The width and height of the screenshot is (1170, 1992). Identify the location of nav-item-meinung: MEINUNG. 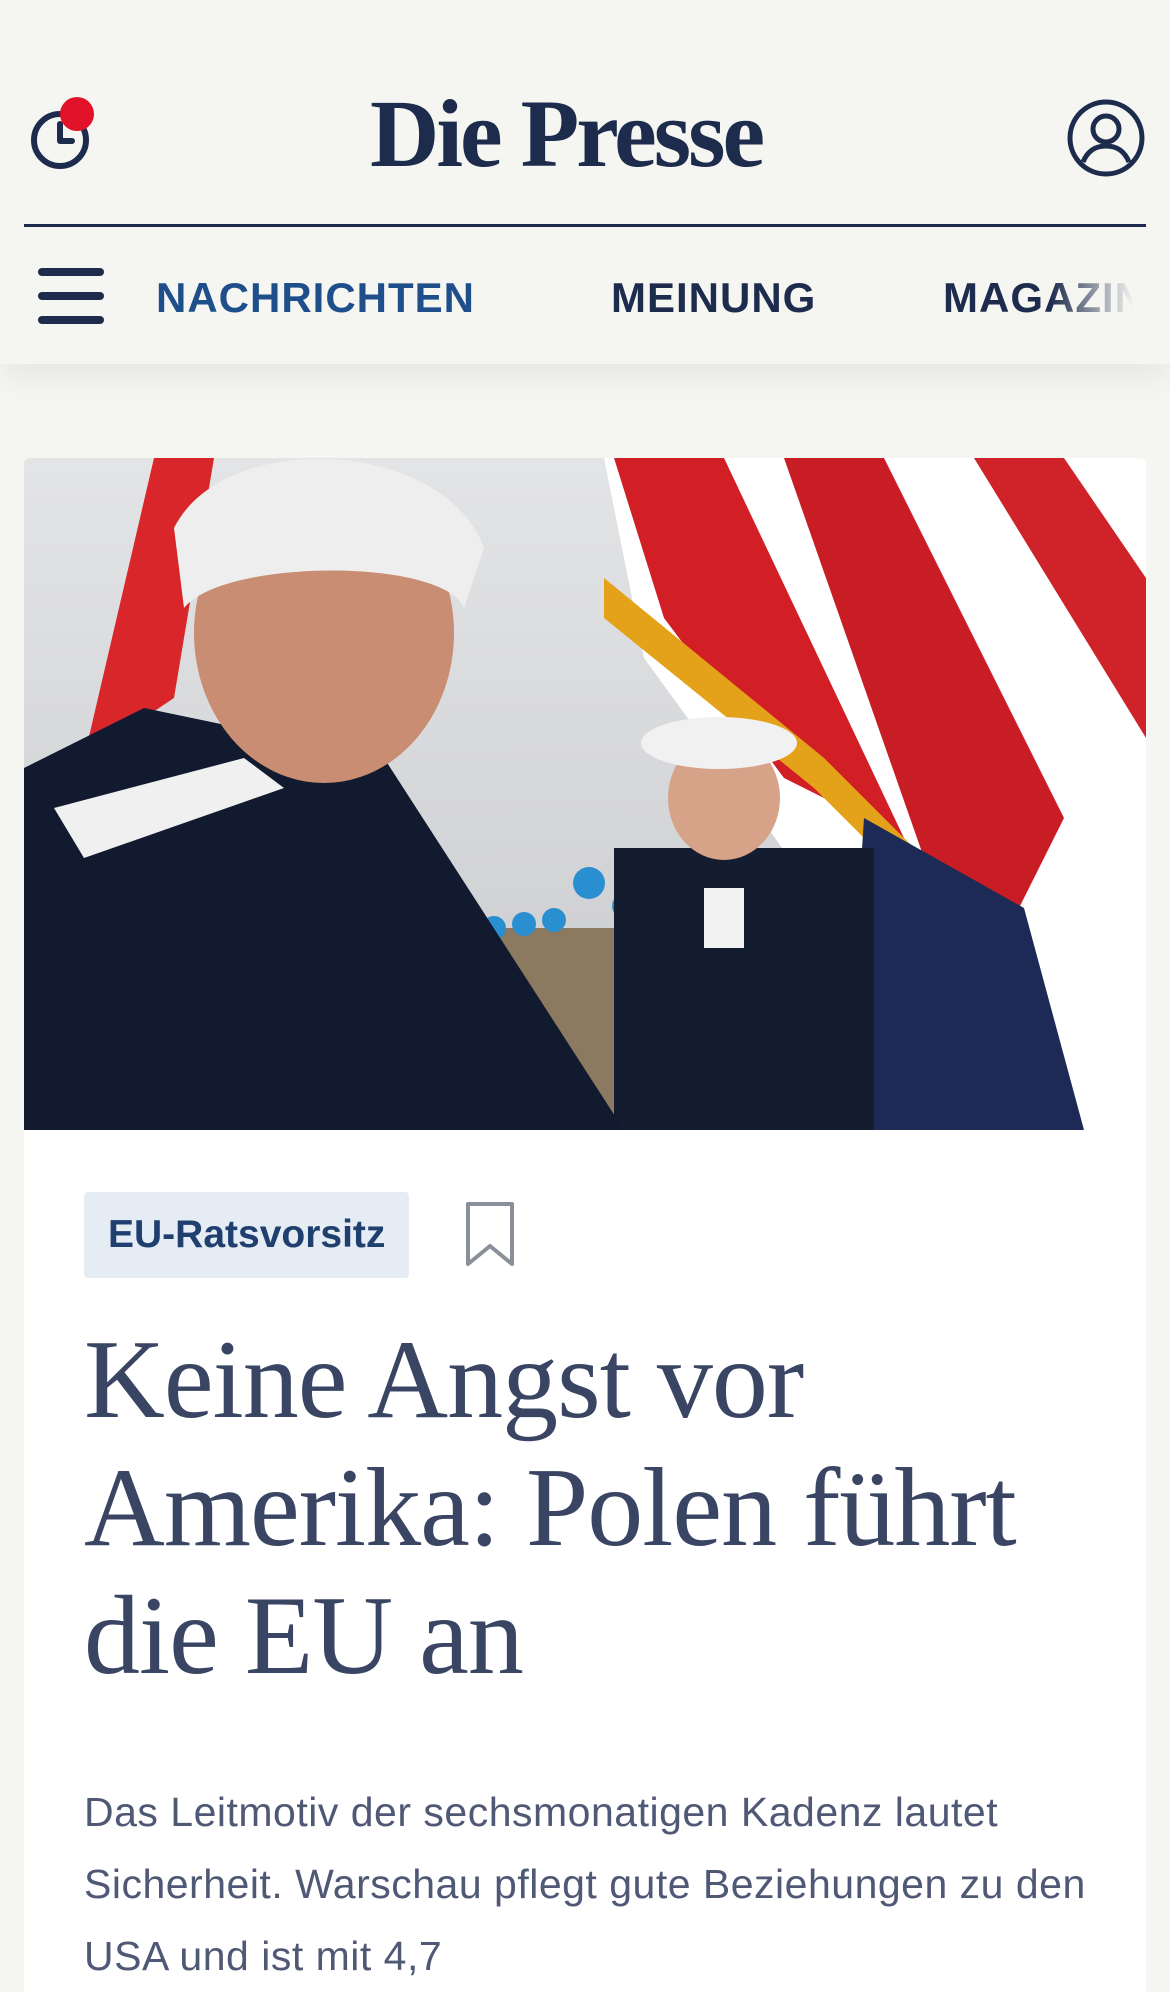
(713, 298).